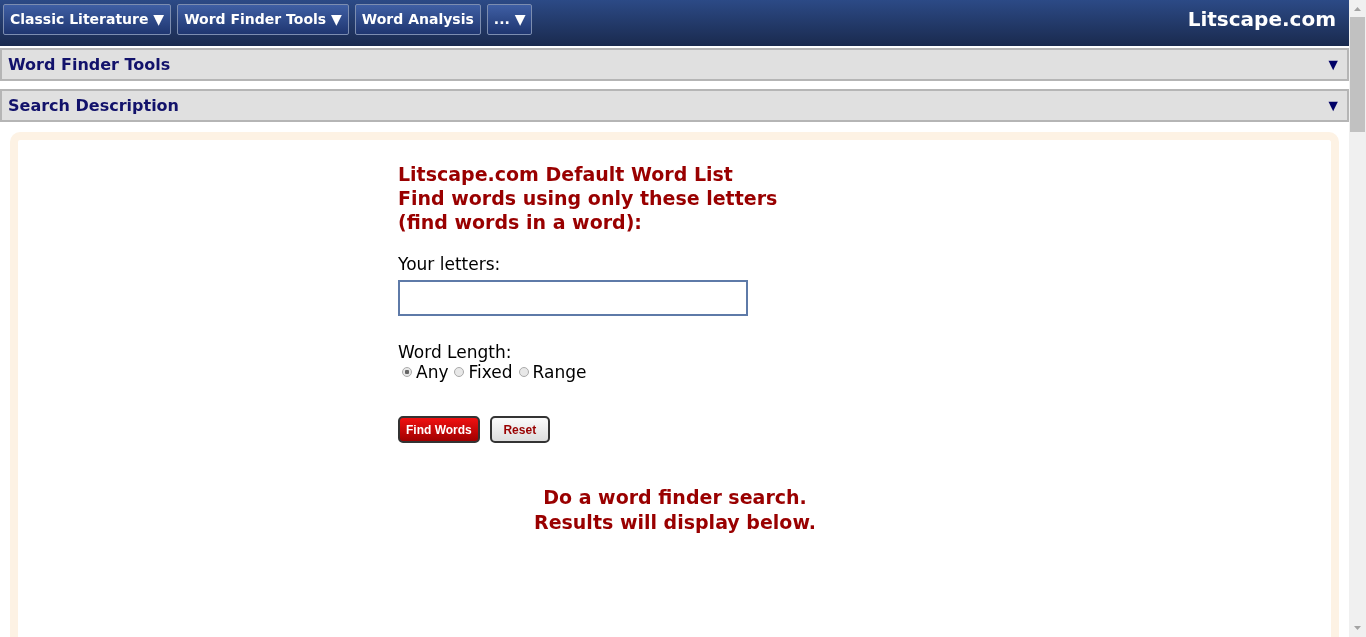 The width and height of the screenshot is (1366, 637). Describe the element at coordinates (1261, 19) in the screenshot. I see `site-title: Litscape.com` at that location.